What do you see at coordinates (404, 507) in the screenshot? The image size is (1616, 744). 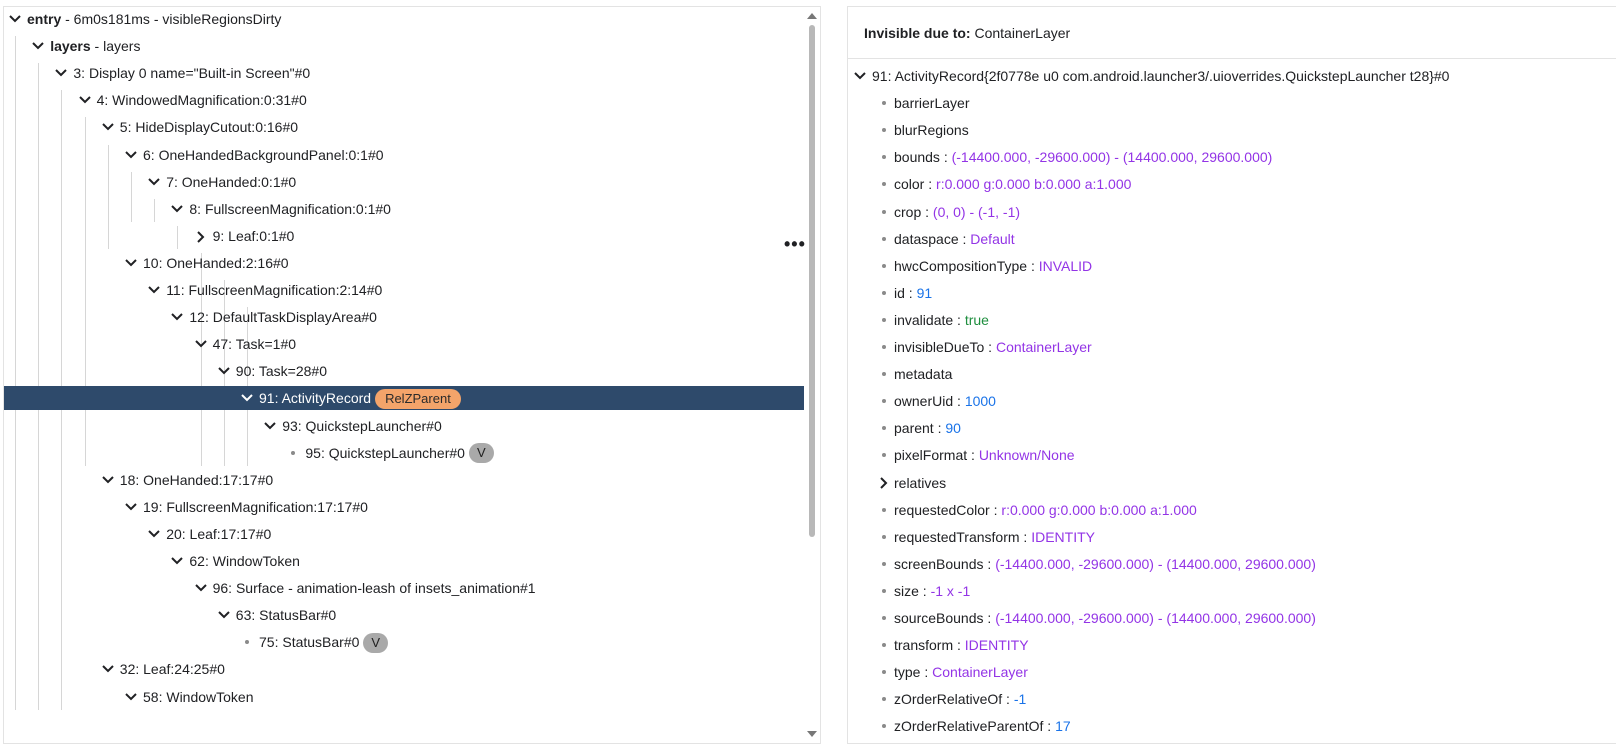 I see `tree-node: 19: FullscreenMagnification:17:17#0` at bounding box center [404, 507].